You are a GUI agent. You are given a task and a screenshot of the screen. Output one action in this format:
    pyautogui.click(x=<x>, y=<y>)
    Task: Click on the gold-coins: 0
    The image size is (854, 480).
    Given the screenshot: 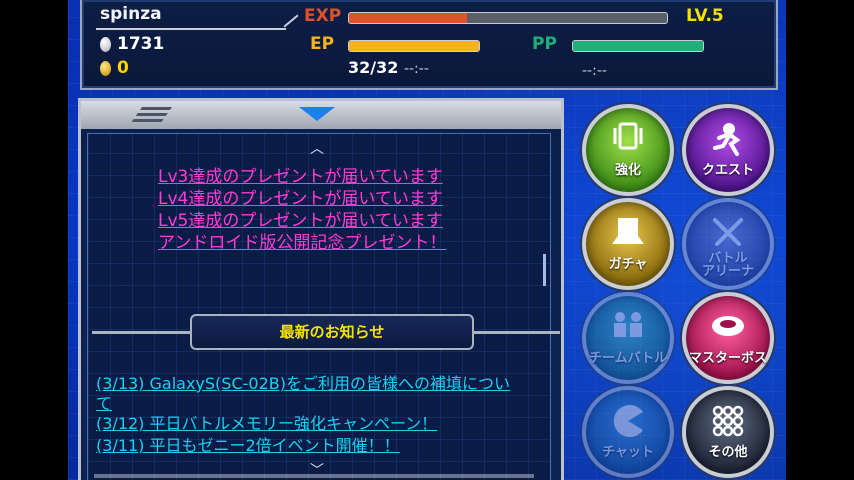 What is the action you would take?
    pyautogui.click(x=114, y=68)
    